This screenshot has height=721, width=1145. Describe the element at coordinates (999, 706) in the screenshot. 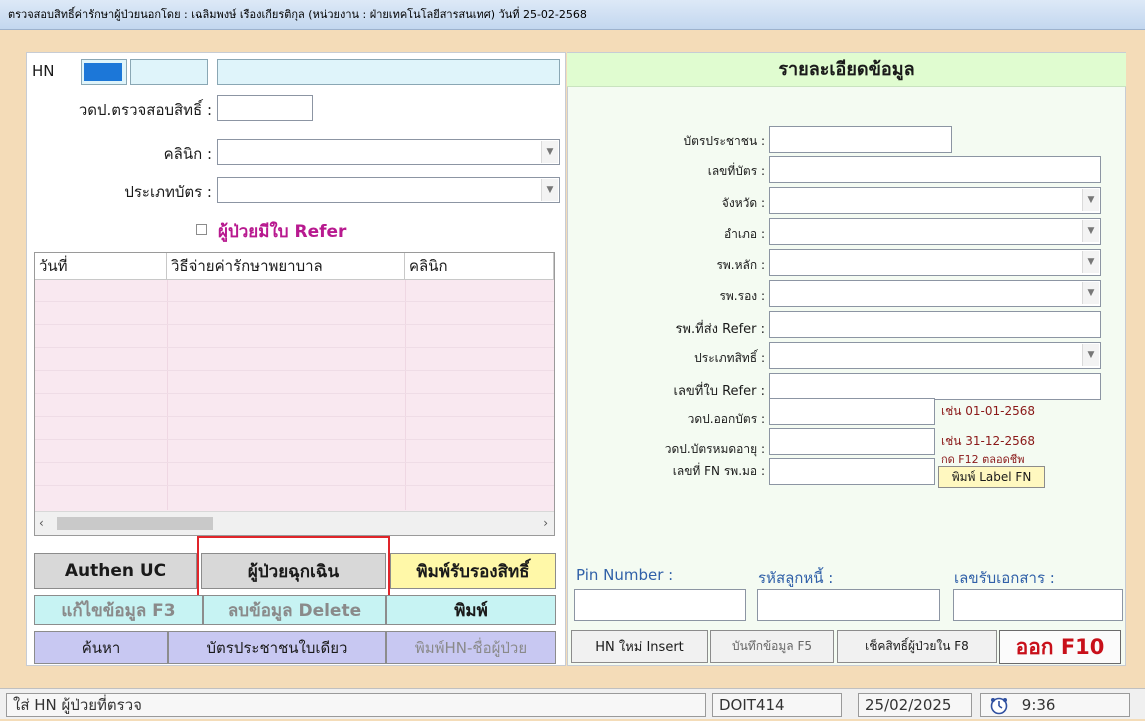

I see `clock-icon` at that location.